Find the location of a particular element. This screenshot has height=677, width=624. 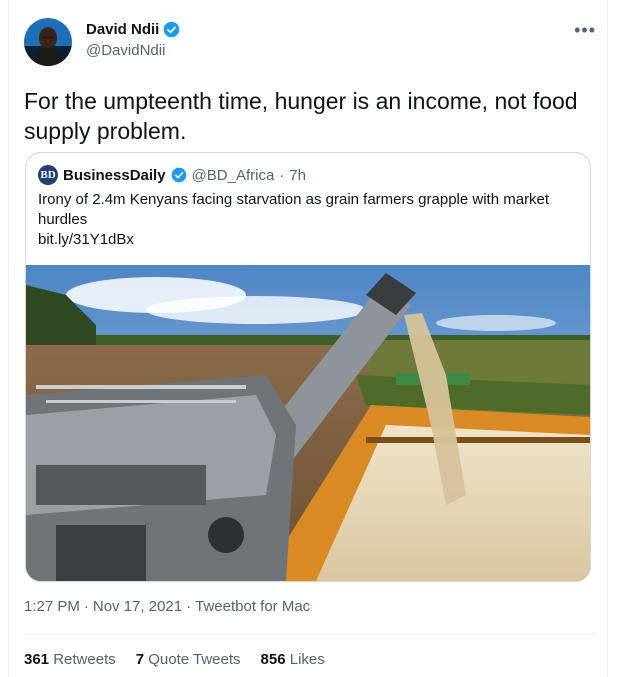

retweets-label: Retweets is located at coordinates (84, 659).